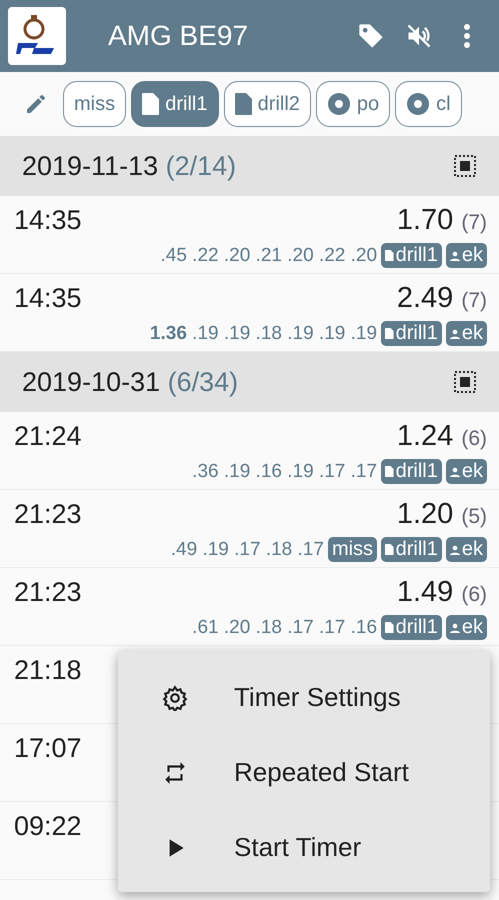 This screenshot has height=900, width=499. What do you see at coordinates (285, 471) in the screenshot?
I see `split-times: .36 .19 .16 .19 .17 .17` at bounding box center [285, 471].